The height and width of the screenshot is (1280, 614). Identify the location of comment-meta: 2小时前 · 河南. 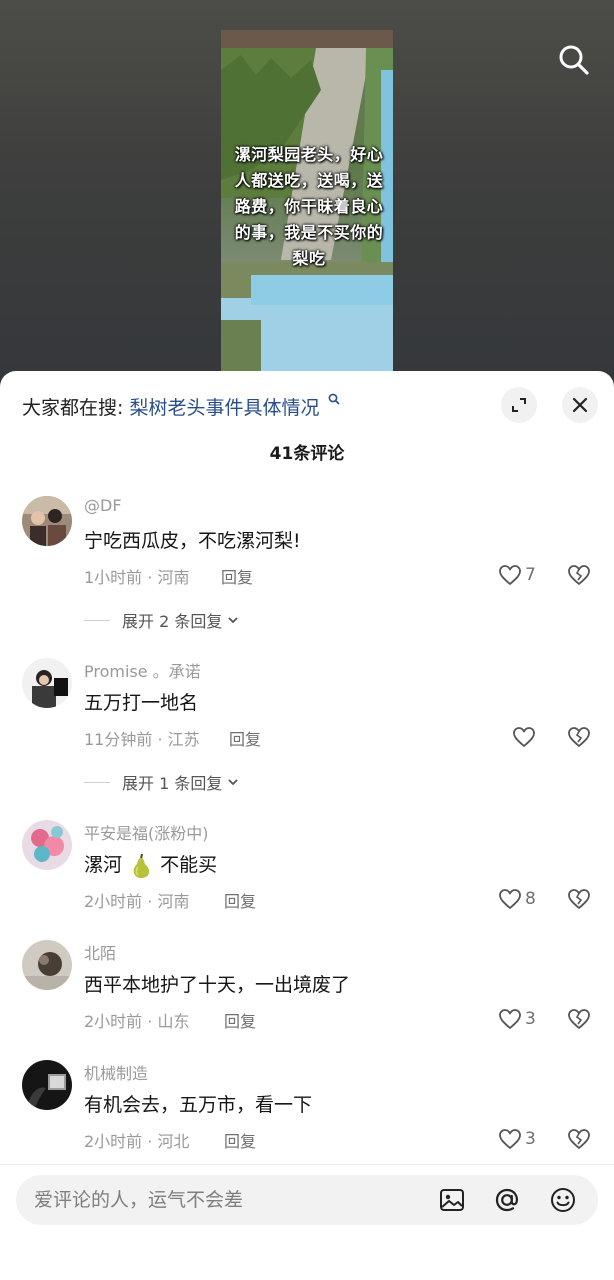
(137, 901).